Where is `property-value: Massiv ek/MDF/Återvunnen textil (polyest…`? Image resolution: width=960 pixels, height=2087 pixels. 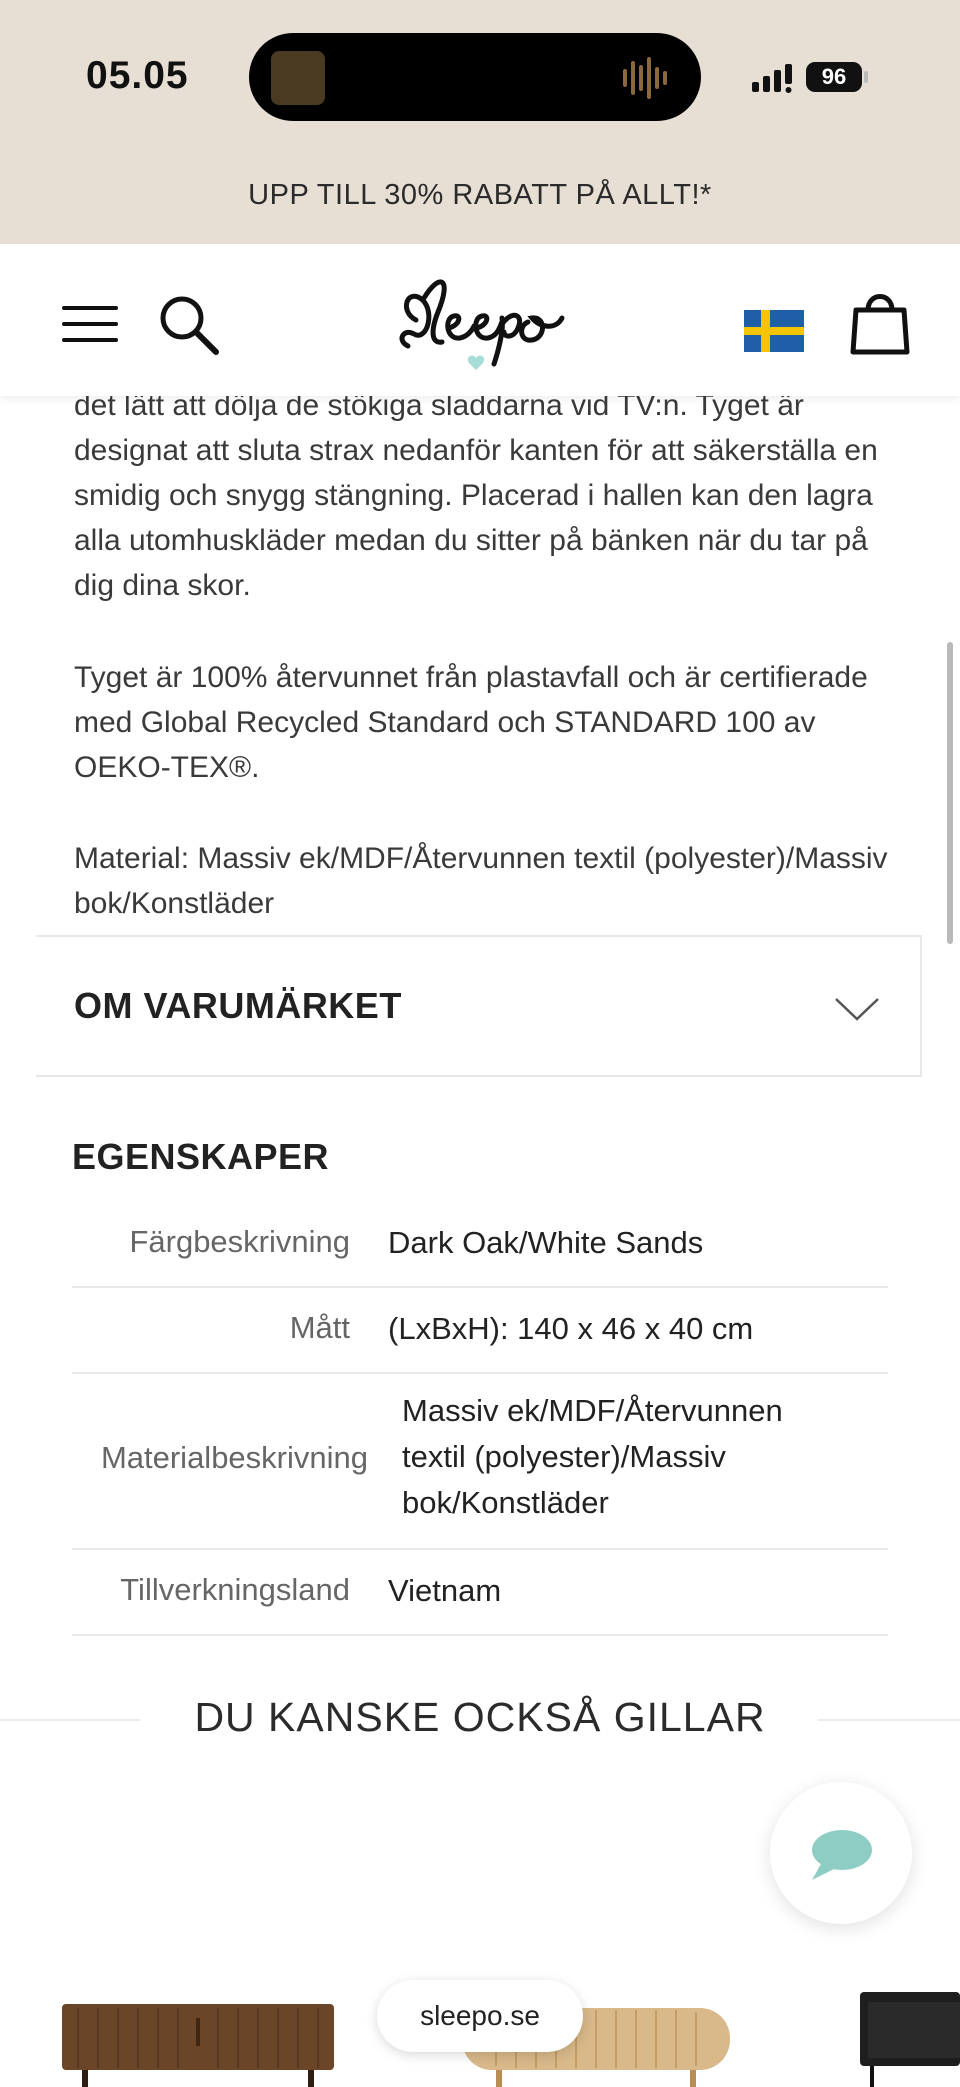
property-value: Massiv ek/MDF/Återvunnen textil (polyest… is located at coordinates (592, 1456).